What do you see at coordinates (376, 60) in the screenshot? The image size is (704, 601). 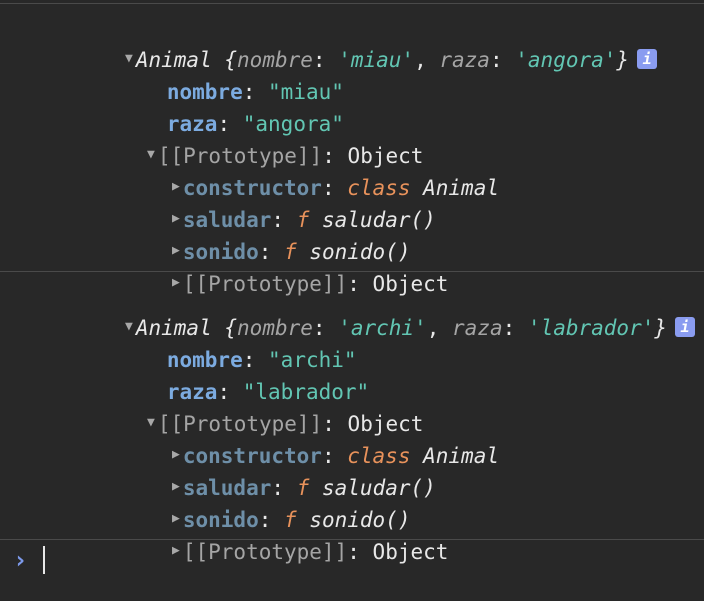 I see `preview-value: 'miau'` at bounding box center [376, 60].